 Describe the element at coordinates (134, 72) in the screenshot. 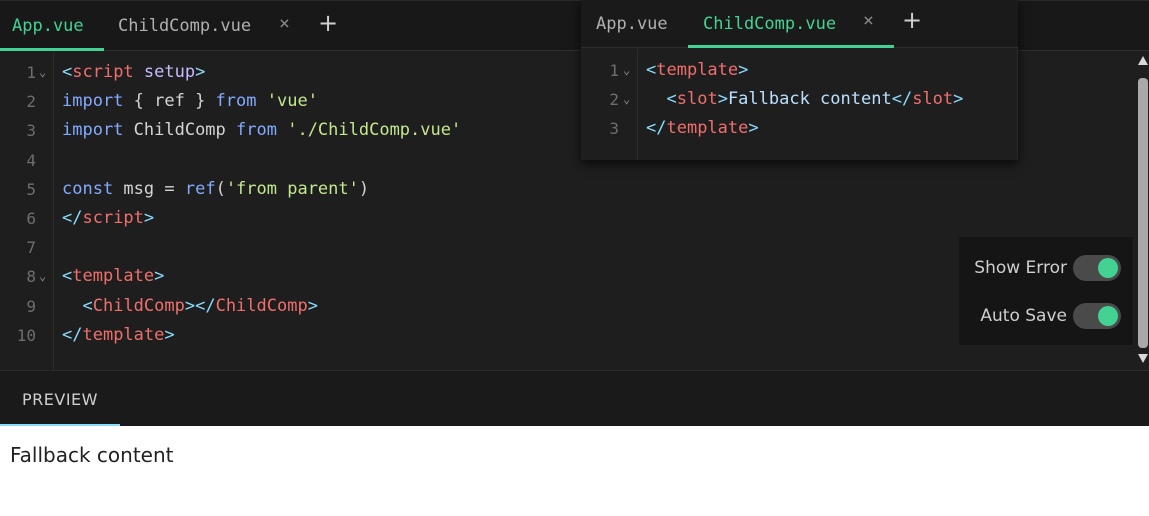

I see `code-line: <script setup>` at that location.